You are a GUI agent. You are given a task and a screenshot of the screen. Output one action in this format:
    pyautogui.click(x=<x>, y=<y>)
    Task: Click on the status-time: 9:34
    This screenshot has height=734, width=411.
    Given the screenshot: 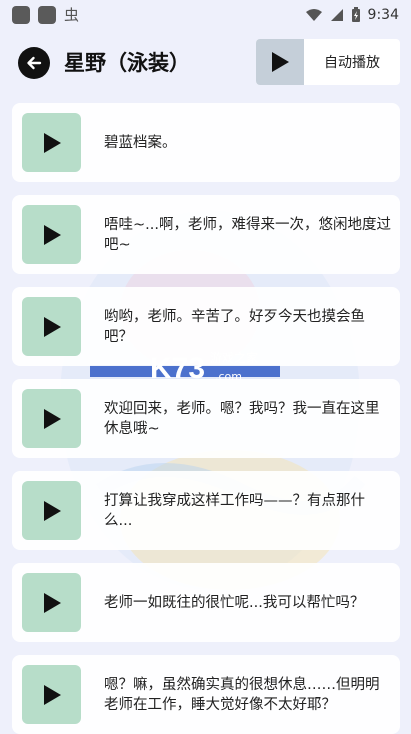 What is the action you would take?
    pyautogui.click(x=383, y=15)
    